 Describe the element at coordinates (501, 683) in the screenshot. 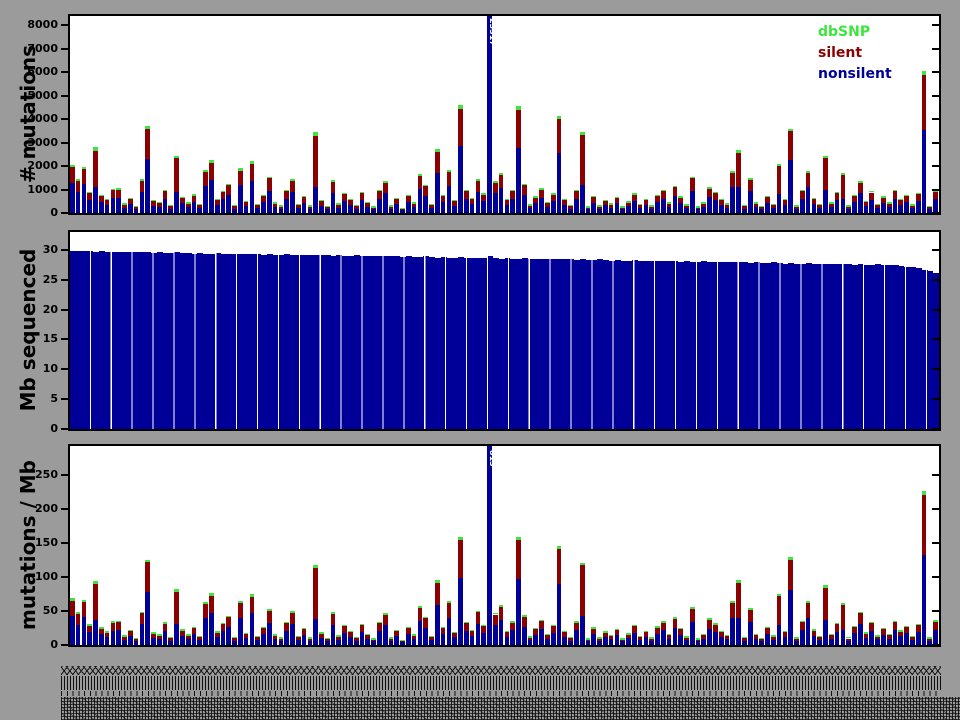

I see `x-axis-label-comb-band` at that location.